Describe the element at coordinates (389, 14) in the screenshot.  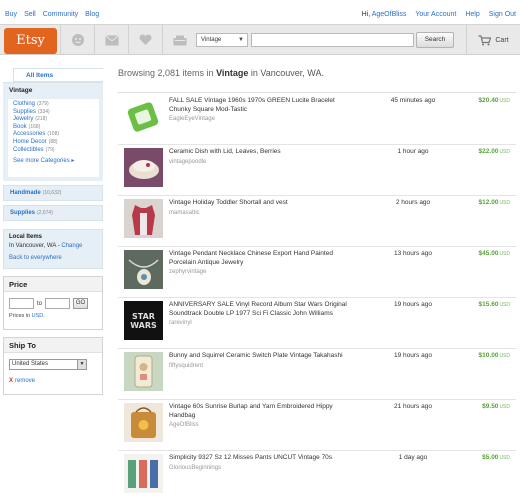
I see `username-link: AgeOfBliss` at that location.